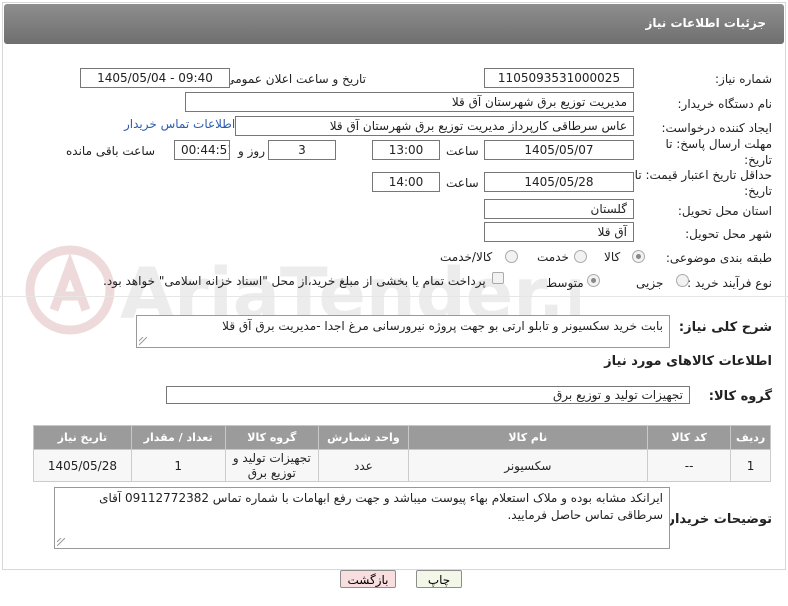 This screenshot has height=606, width=788. Describe the element at coordinates (527, 465) in the screenshot. I see `cell-item-name: سکسیونر` at that location.